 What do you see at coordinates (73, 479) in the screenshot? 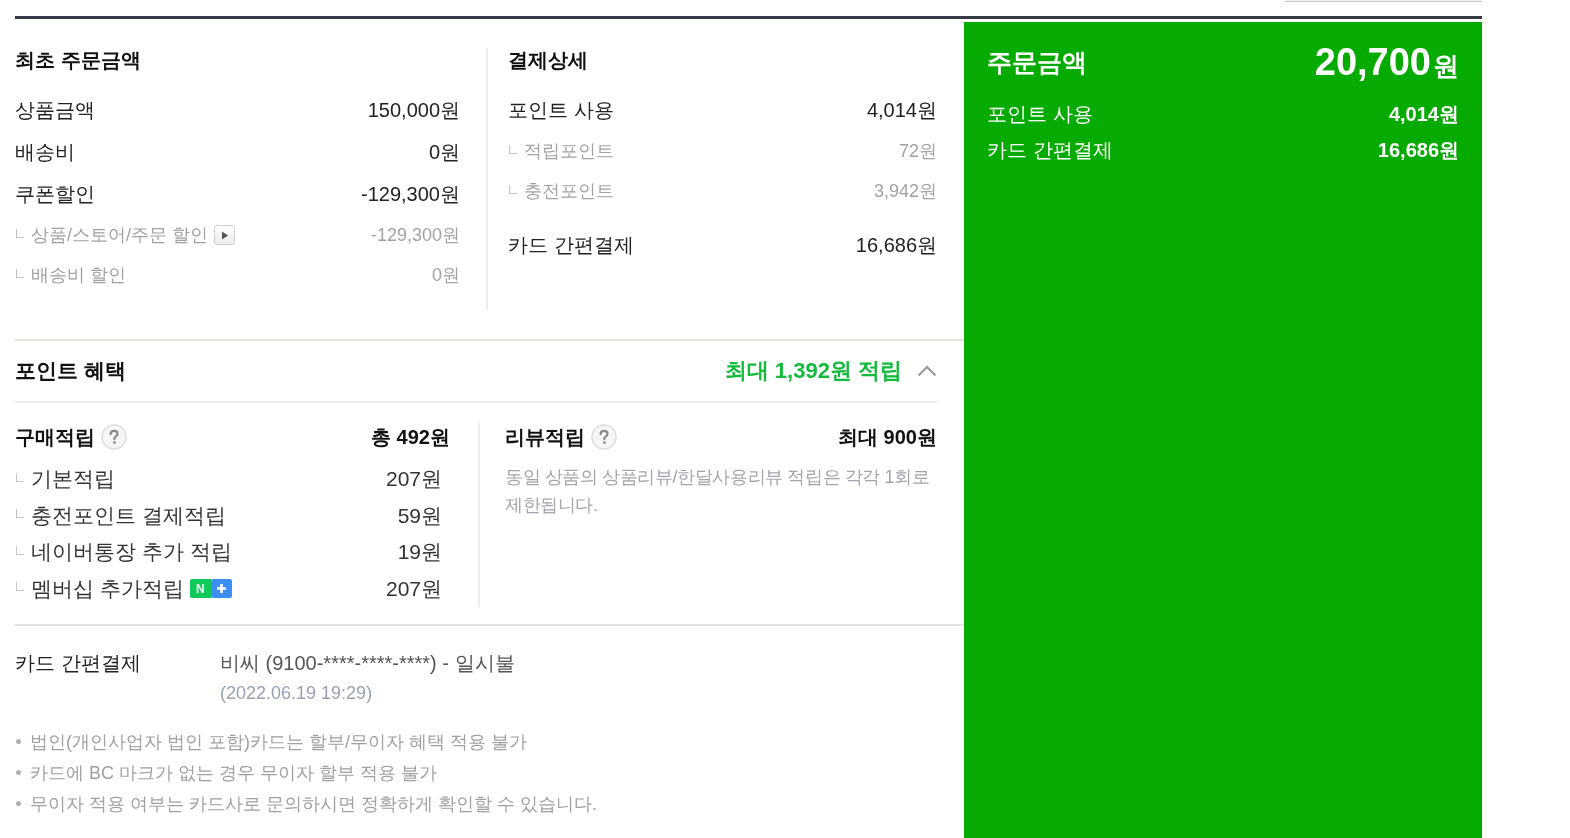
I see `row-label: 기본적립` at bounding box center [73, 479].